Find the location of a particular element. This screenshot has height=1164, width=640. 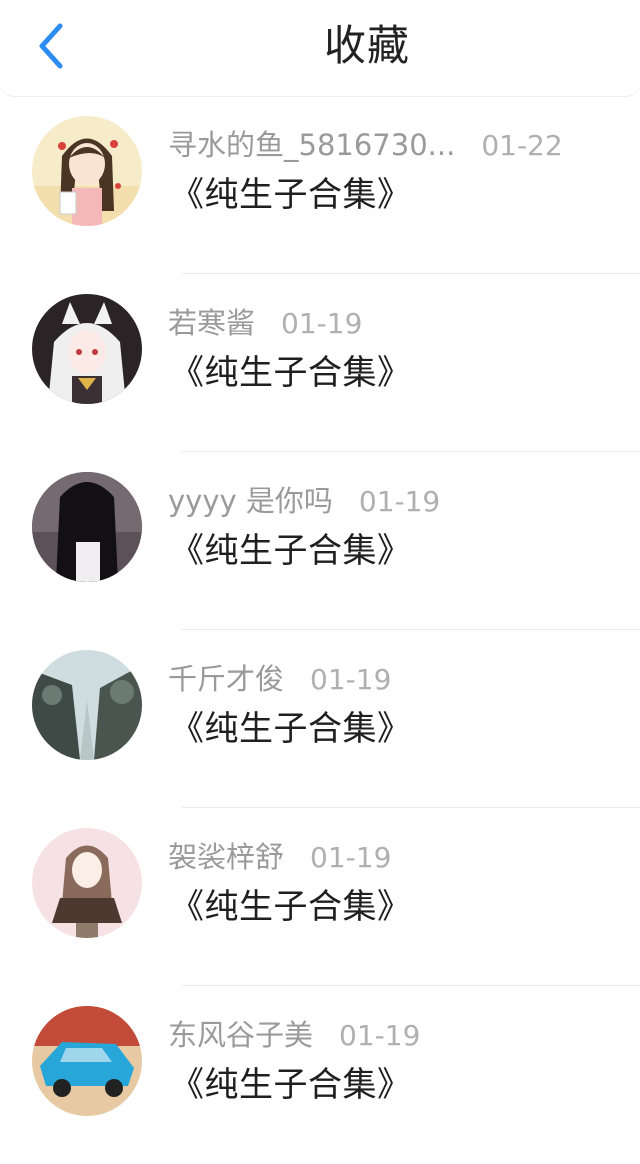

page-title: 收藏 is located at coordinates (367, 45).